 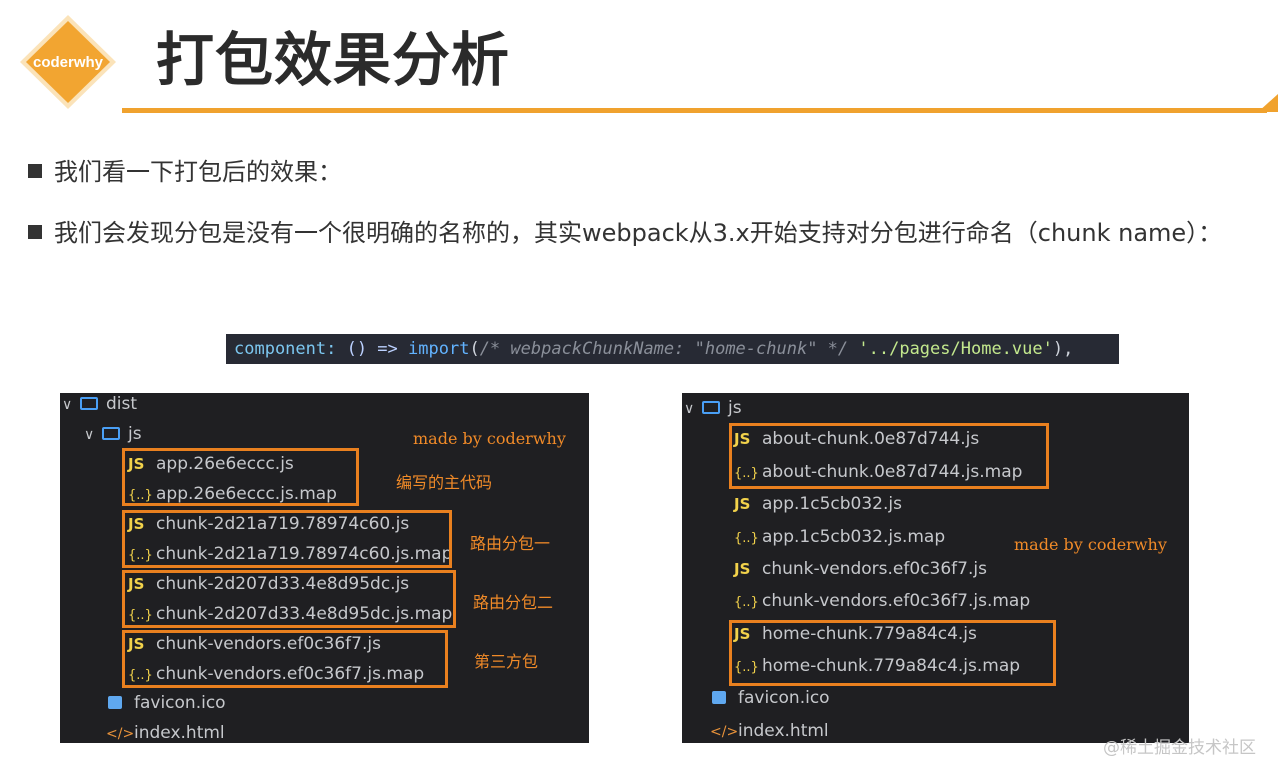 I want to click on file-name: chunk-vendors.ef0c36f7.js.map, so click(x=896, y=601).